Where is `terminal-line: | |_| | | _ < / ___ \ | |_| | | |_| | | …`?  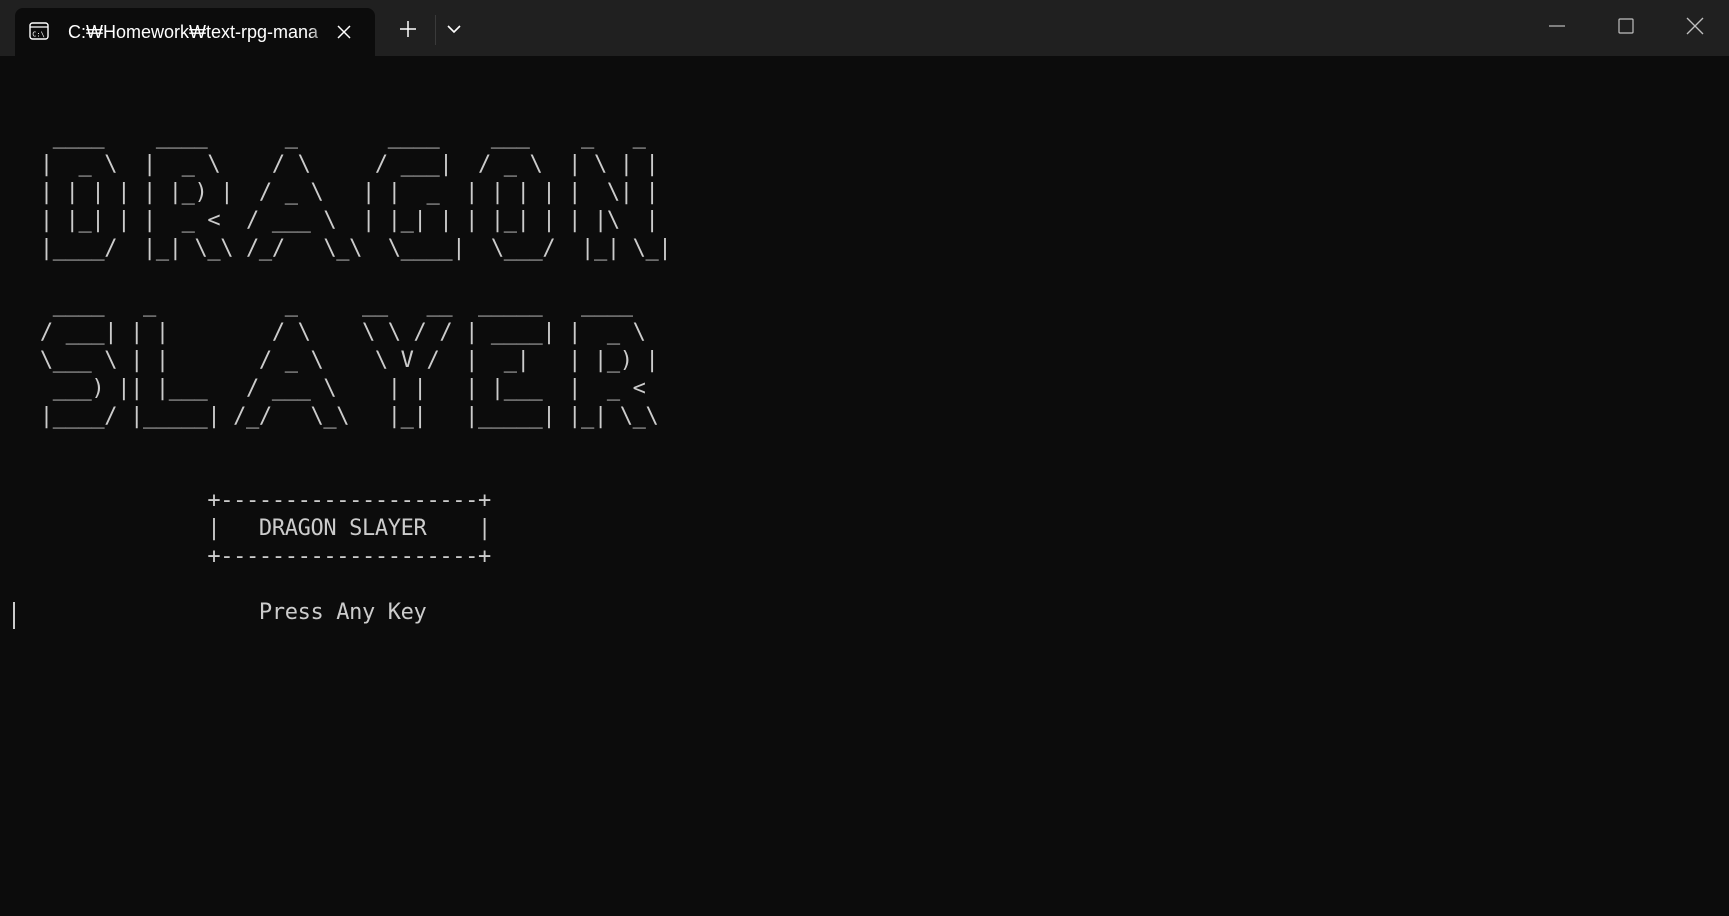
terminal-line: | |_| | | _ < / ___ \ | |_| | | |_| | | … is located at coordinates (343, 220).